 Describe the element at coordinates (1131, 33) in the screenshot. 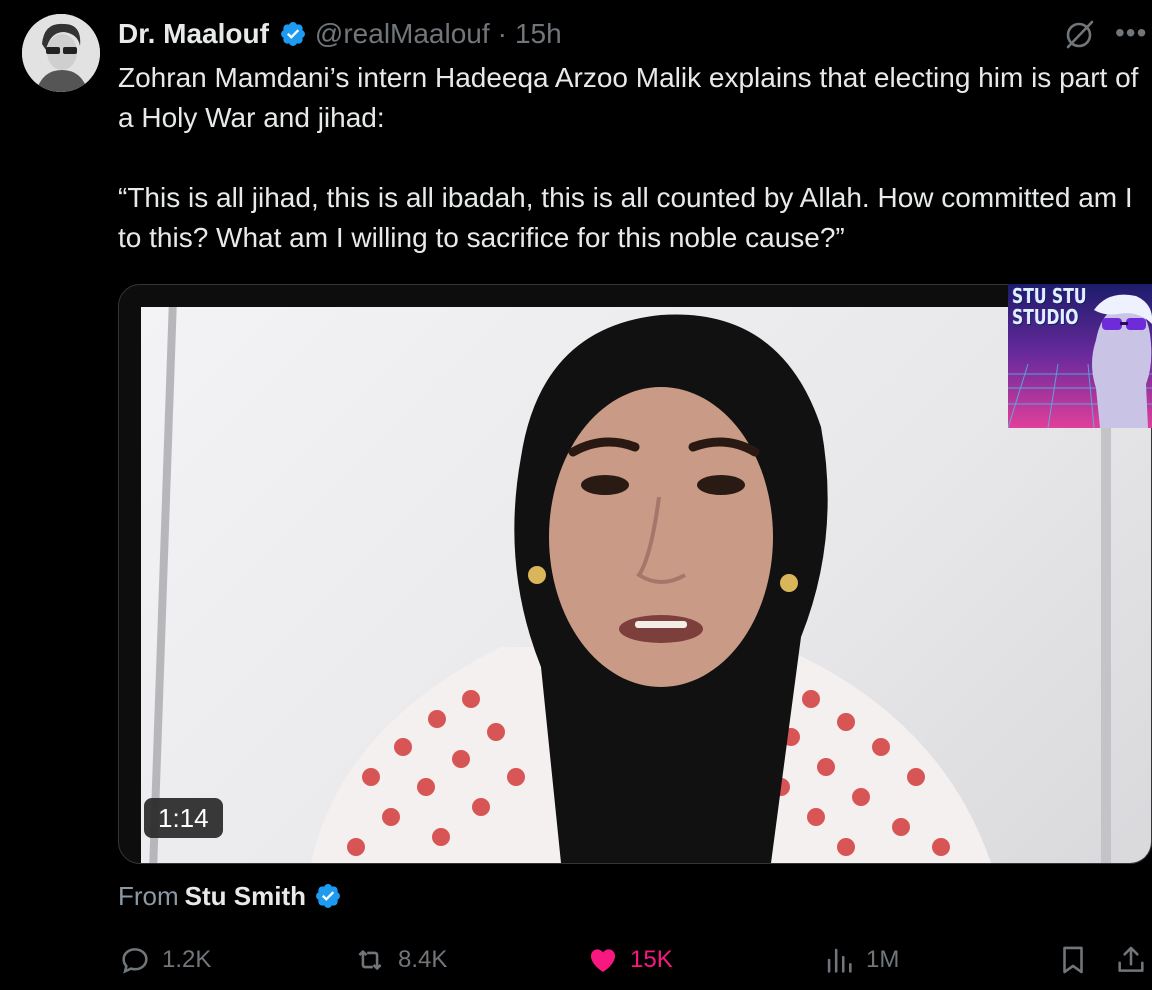

I see `more-icon: •••` at that location.